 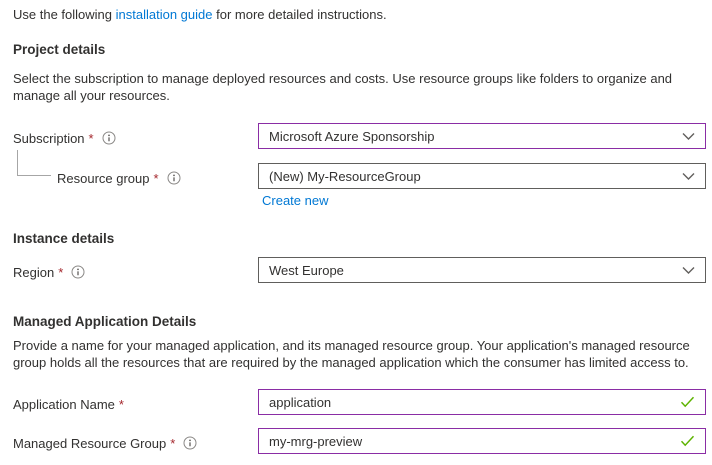 What do you see at coordinates (306, 270) in the screenshot?
I see `region-dropdown-value: West Europe` at bounding box center [306, 270].